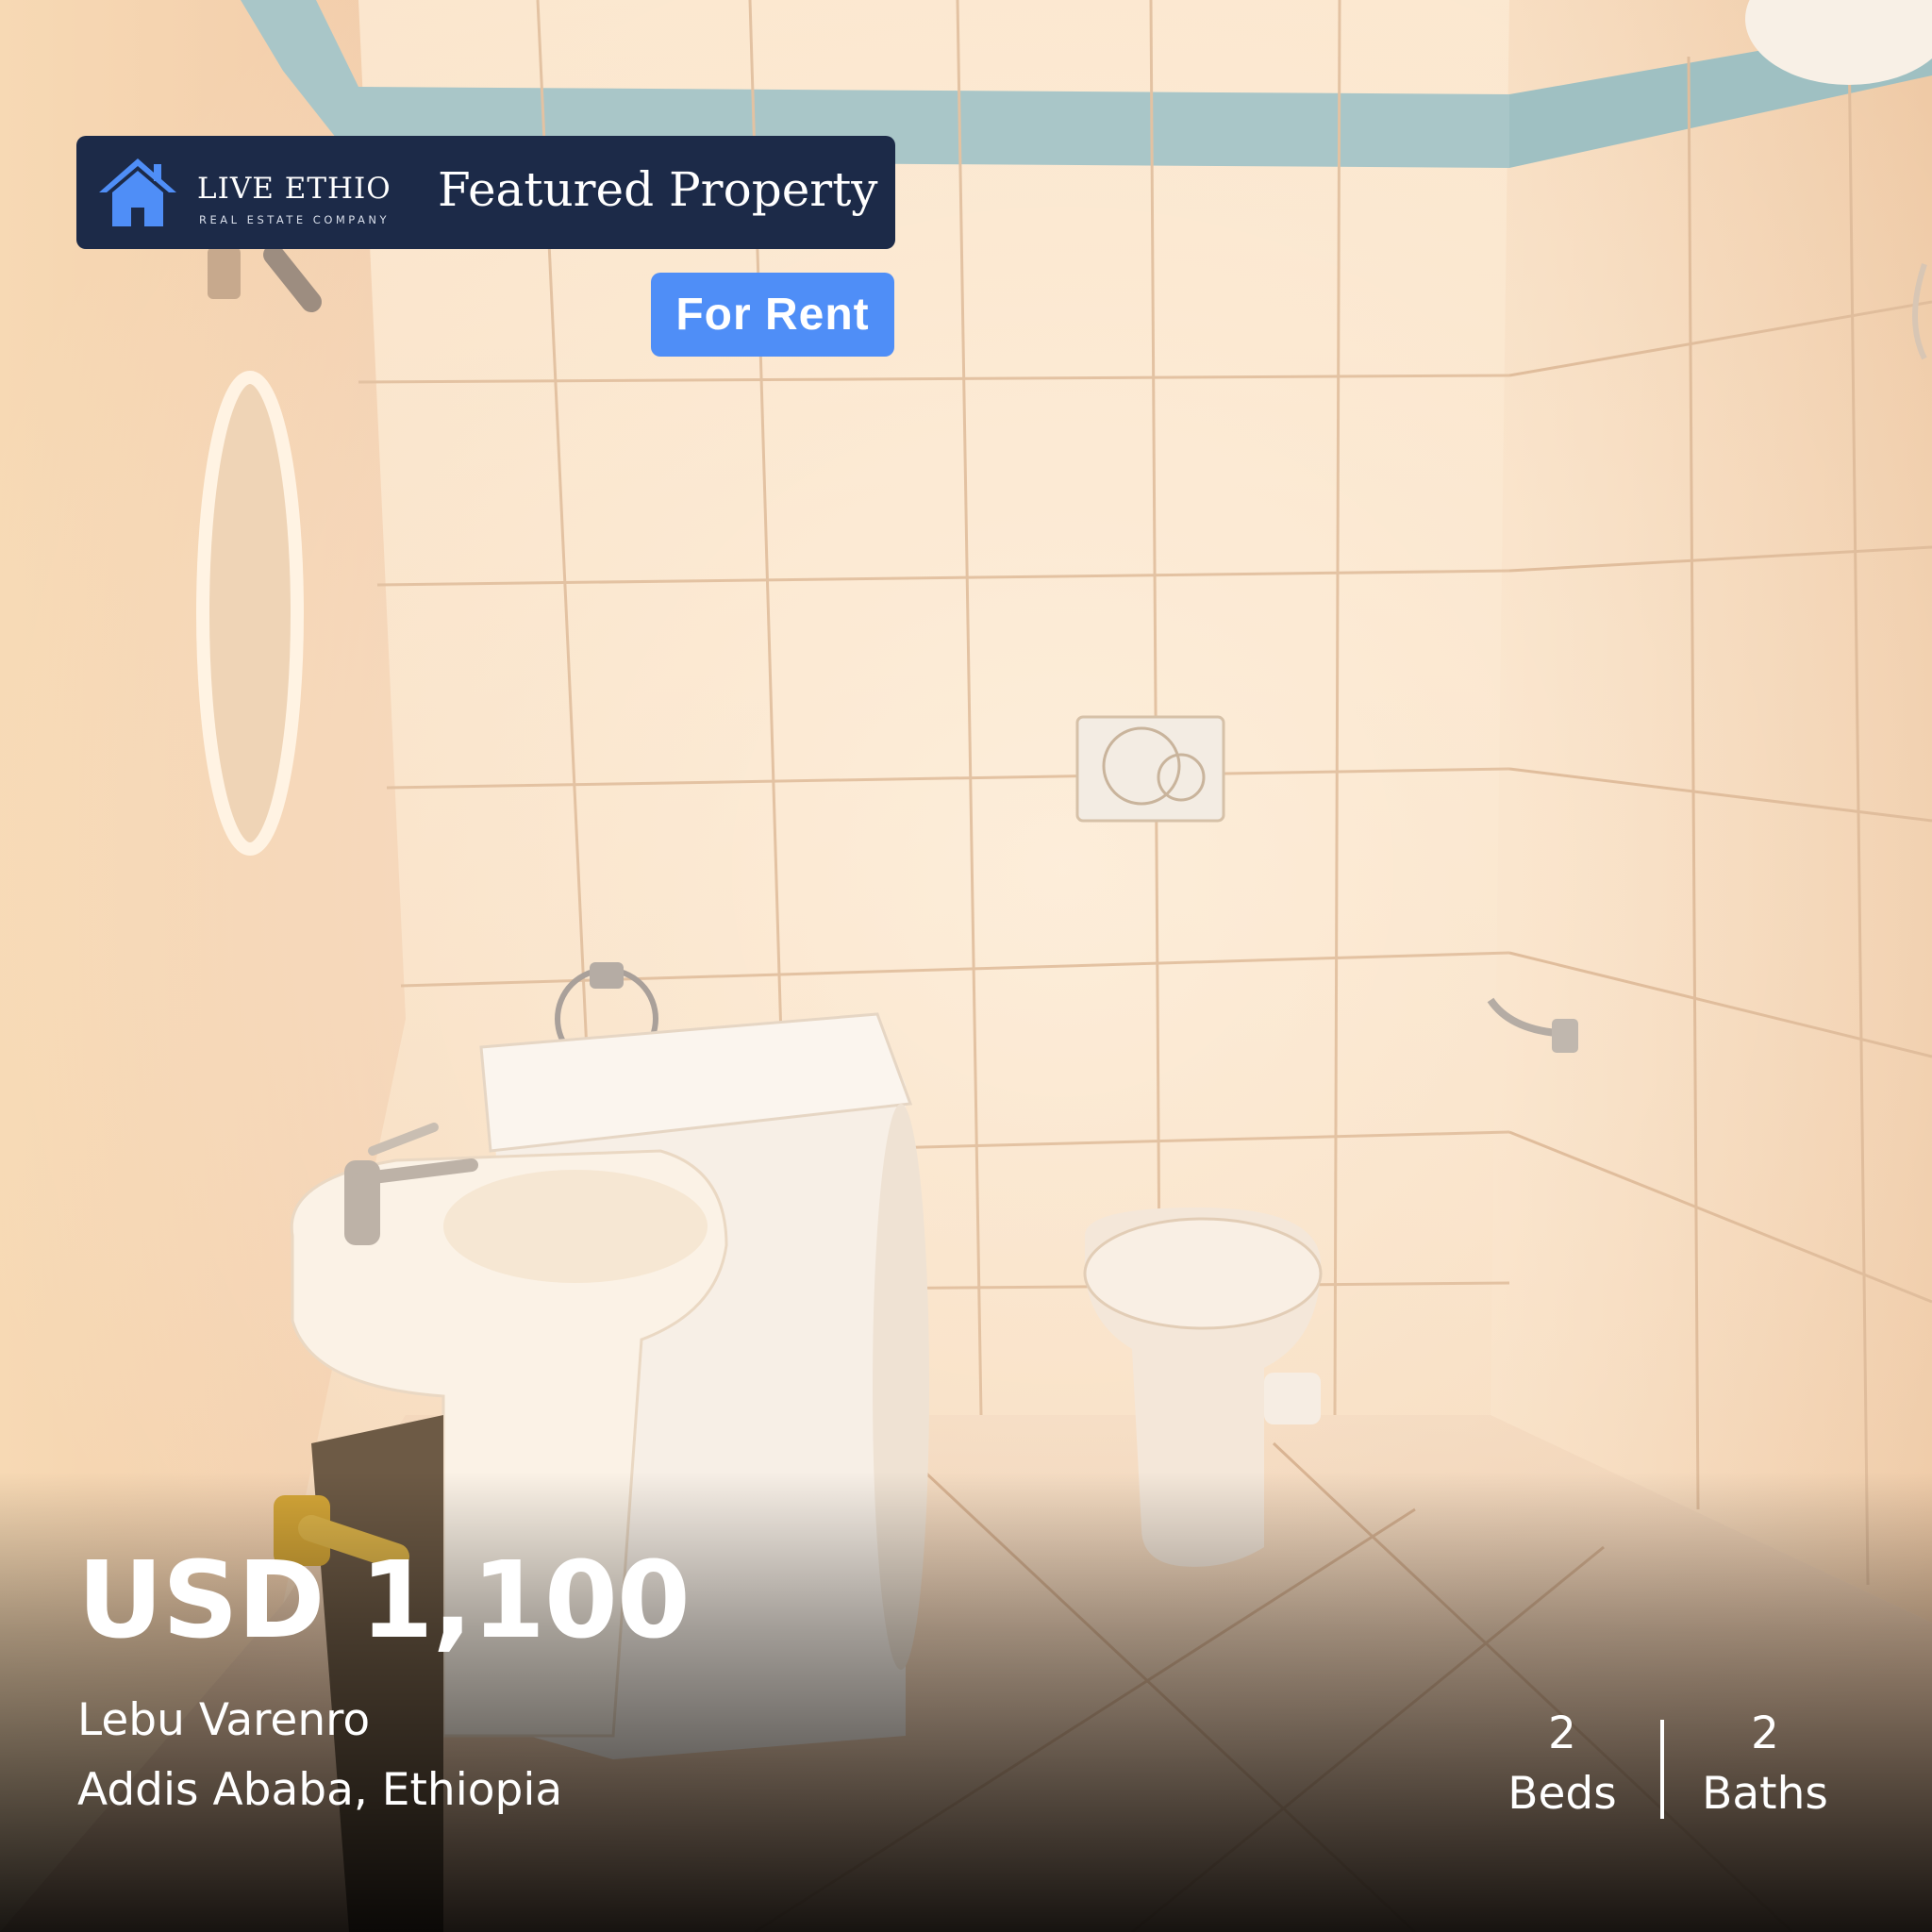 The height and width of the screenshot is (1932, 1932). I want to click on location-city: Addis Ababa, Ethiopia, so click(320, 1790).